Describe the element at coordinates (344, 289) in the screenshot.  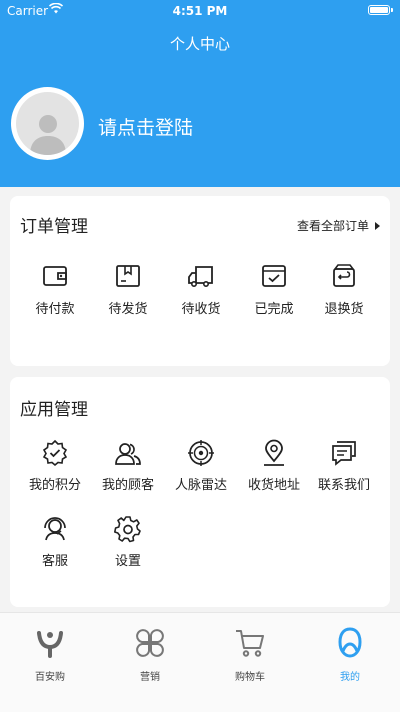
I see `order-returns: 退换货` at that location.